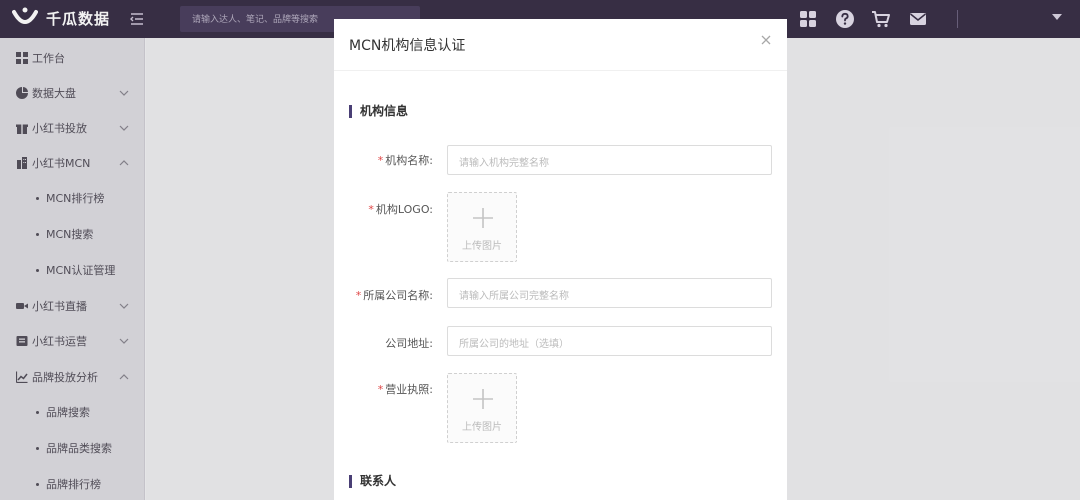 The image size is (1080, 500). What do you see at coordinates (404, 209) in the screenshot?
I see `label-text: 机构LOGO:` at bounding box center [404, 209].